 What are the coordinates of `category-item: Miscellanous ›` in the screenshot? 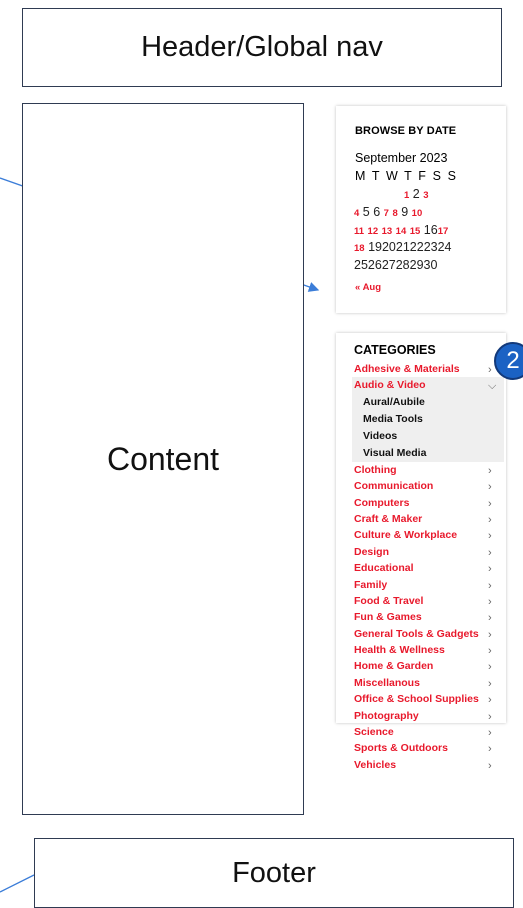 It's located at (429, 683).